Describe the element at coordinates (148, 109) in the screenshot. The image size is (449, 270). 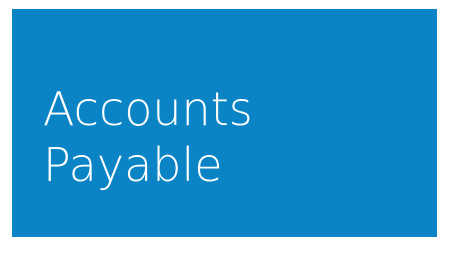
I see `tile-title-line-1: Accounts` at that location.